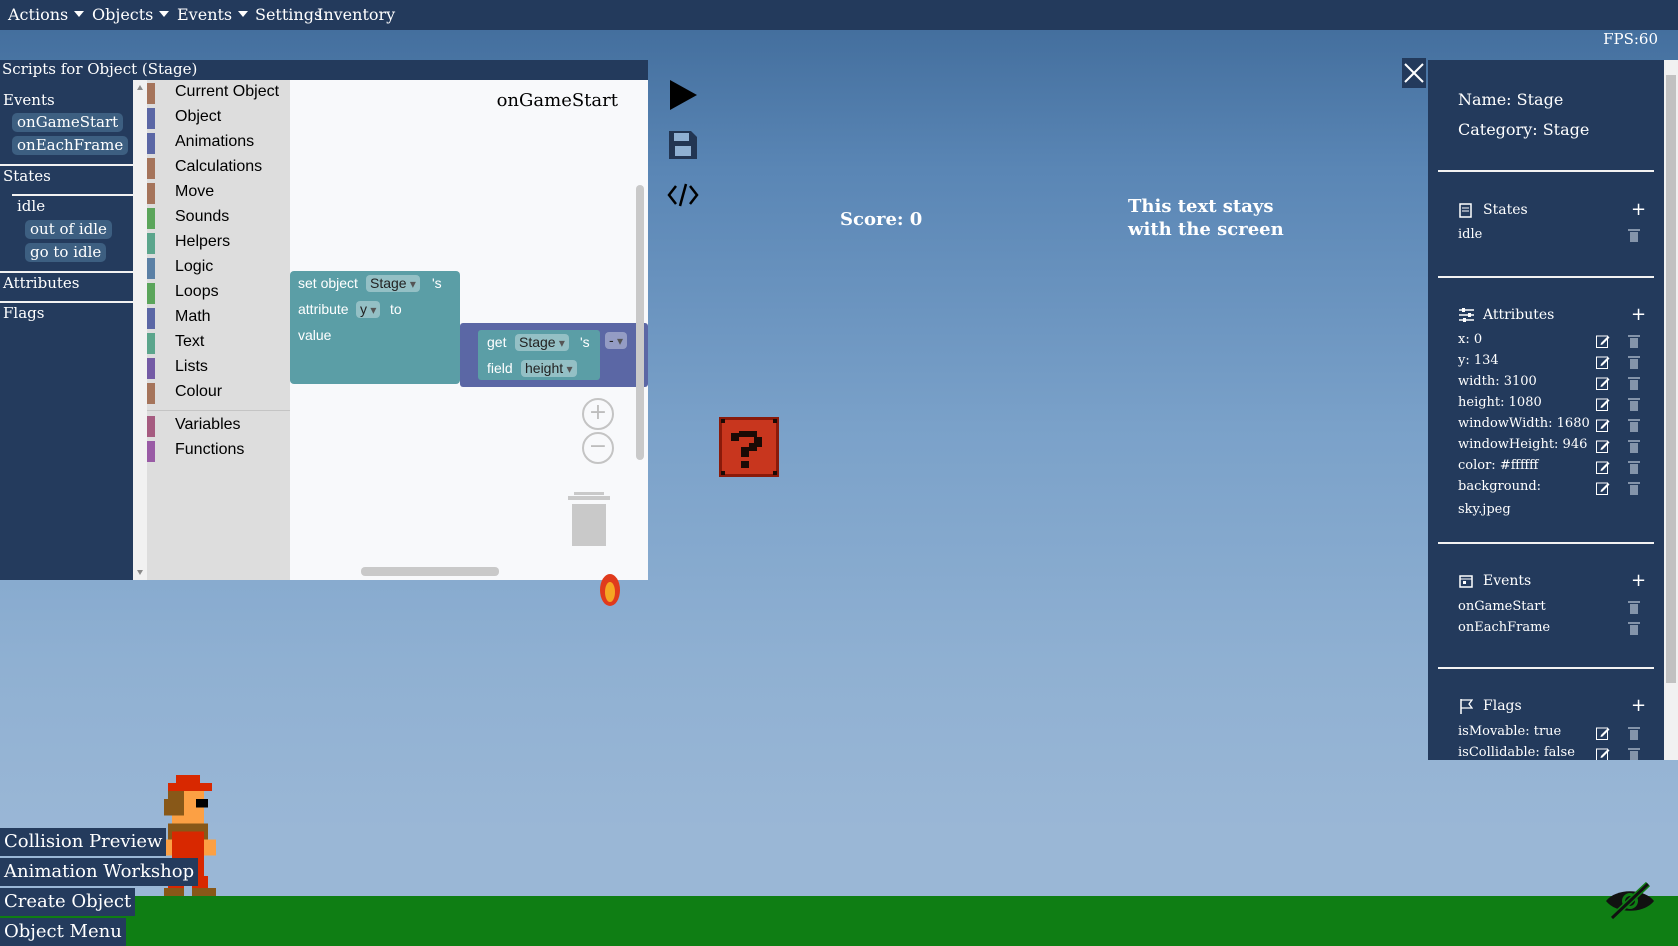 This screenshot has width=1678, height=946. Describe the element at coordinates (218, 118) in the screenshot. I see `category-object: Object` at that location.